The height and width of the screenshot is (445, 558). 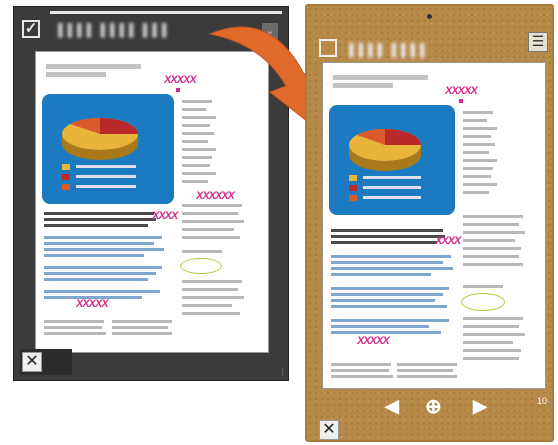 I want to click on document-title: ▐▐▐▐ ▐▐▐▐ ▐▐▐, so click(x=111, y=30).